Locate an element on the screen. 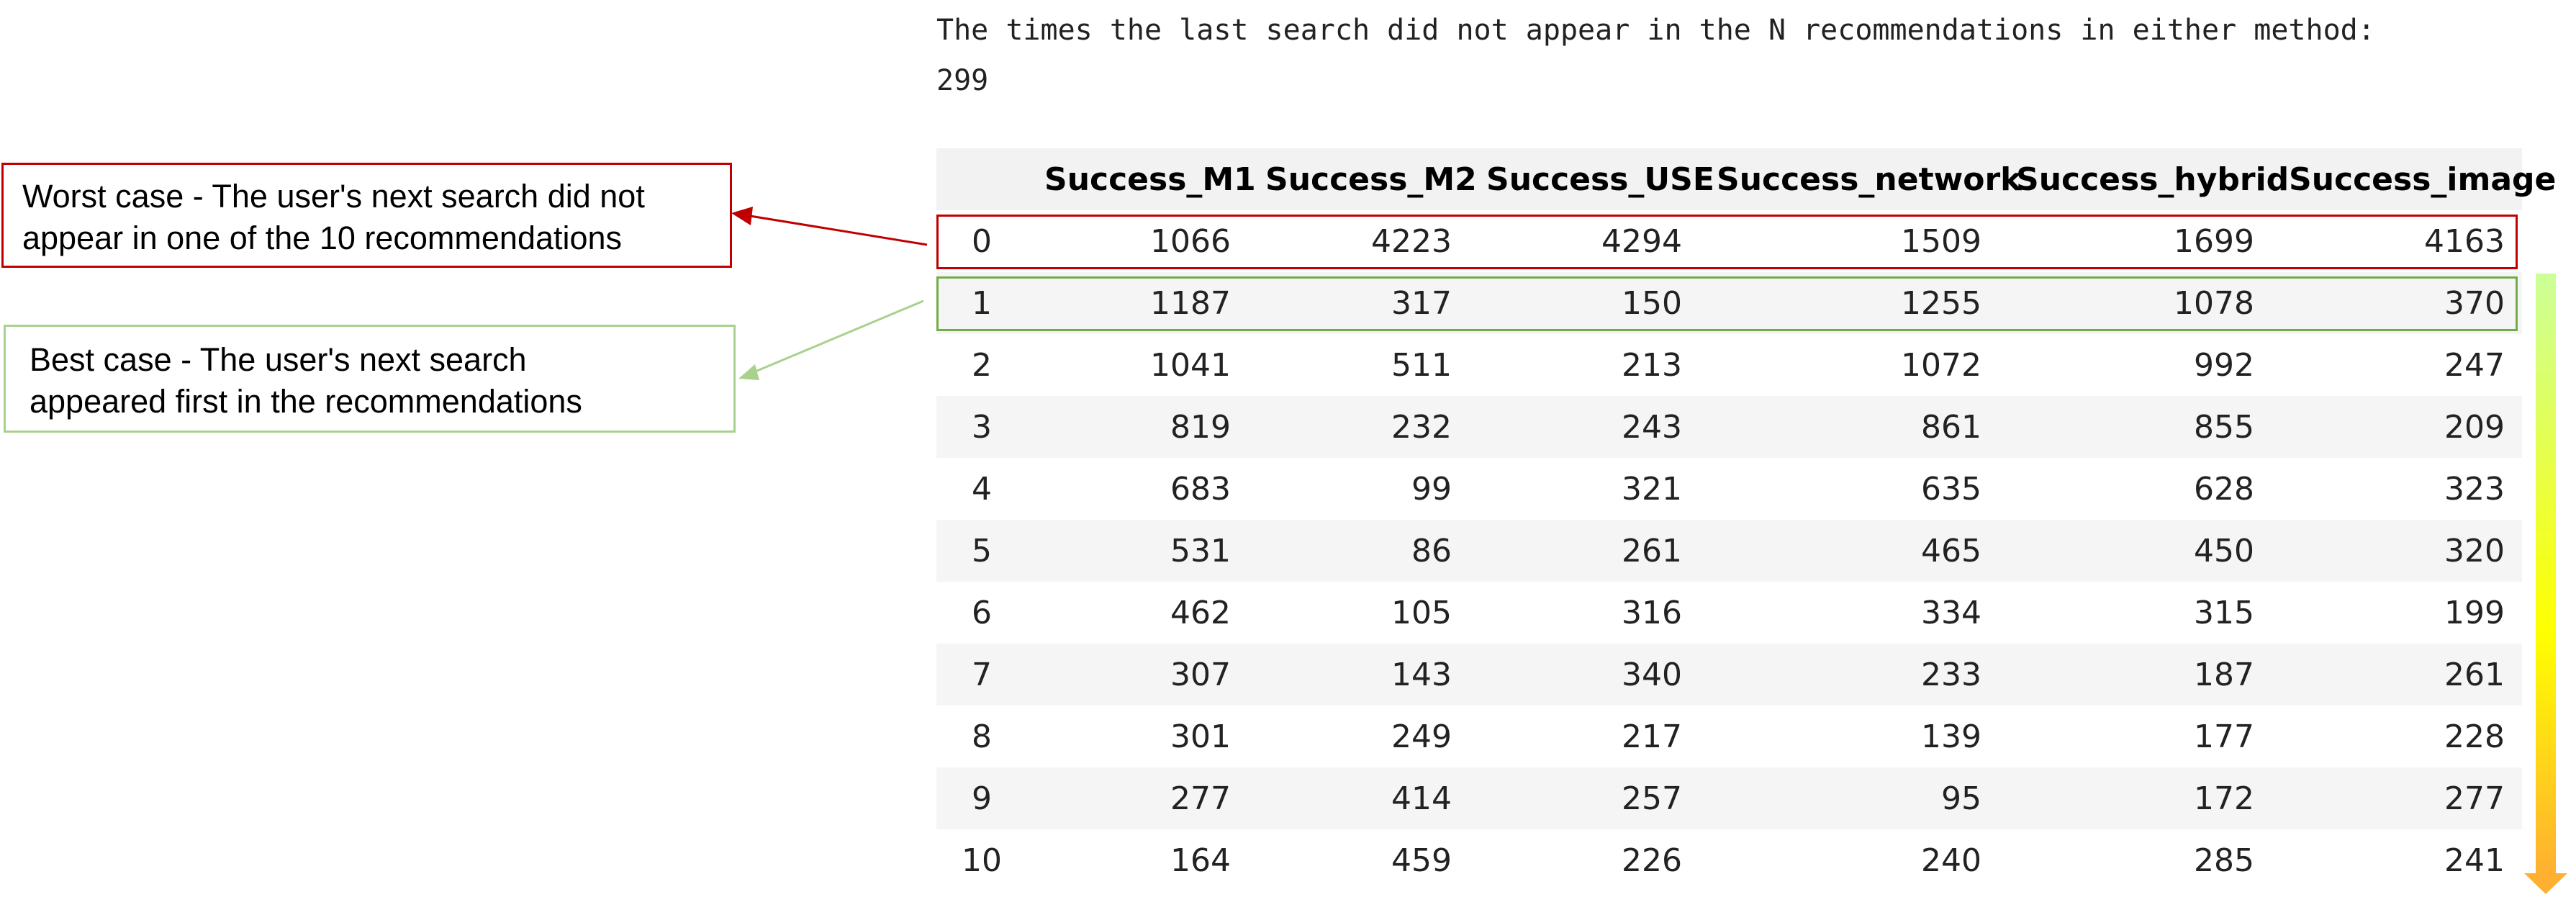  table-row: 2 1041 511 213 1072 992 247 is located at coordinates (1729, 365).